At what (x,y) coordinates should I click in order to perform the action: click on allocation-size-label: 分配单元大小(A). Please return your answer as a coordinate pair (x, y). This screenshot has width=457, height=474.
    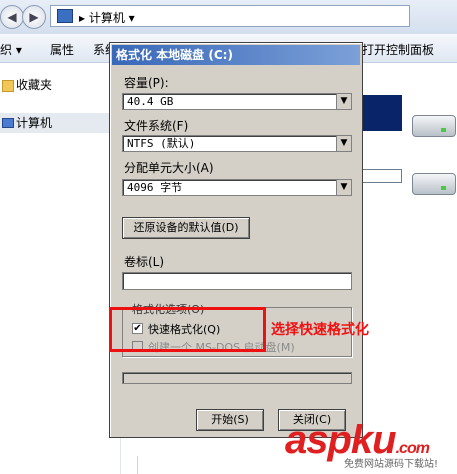
    Looking at the image, I should click on (169, 168).